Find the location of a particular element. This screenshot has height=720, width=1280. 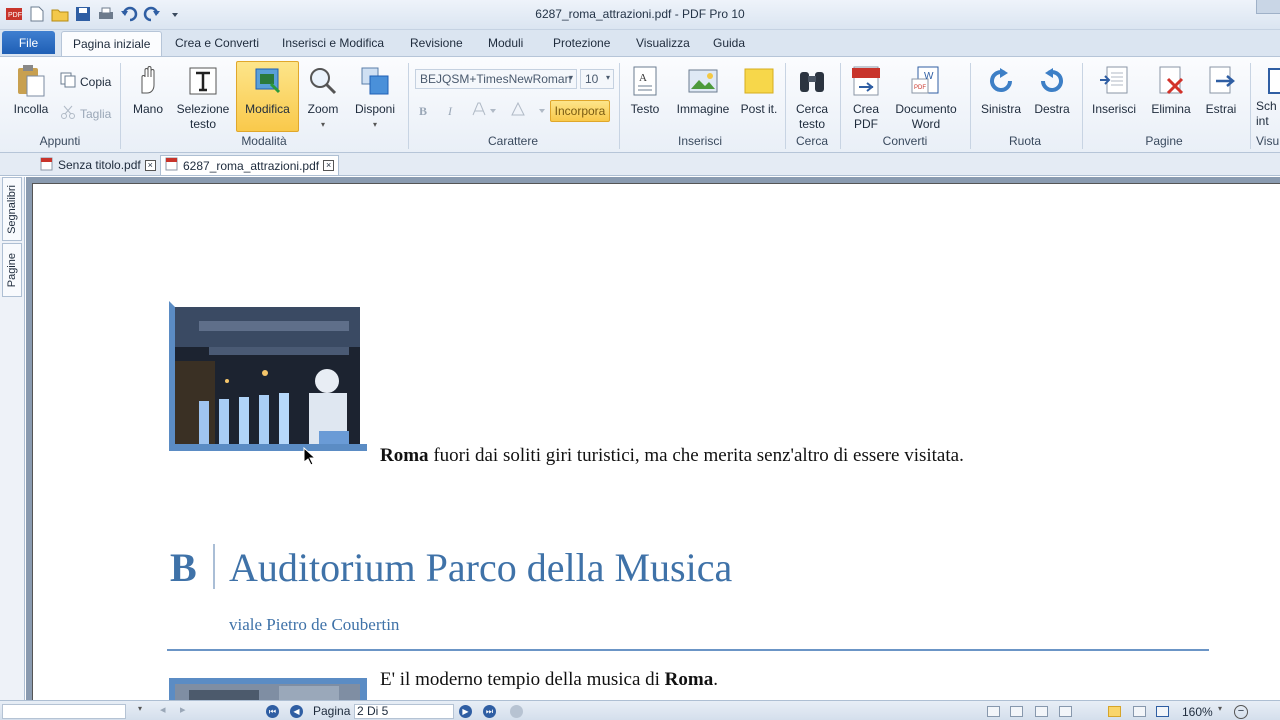

schermo-intero-button: Sch int is located at coordinates (1268, 96).